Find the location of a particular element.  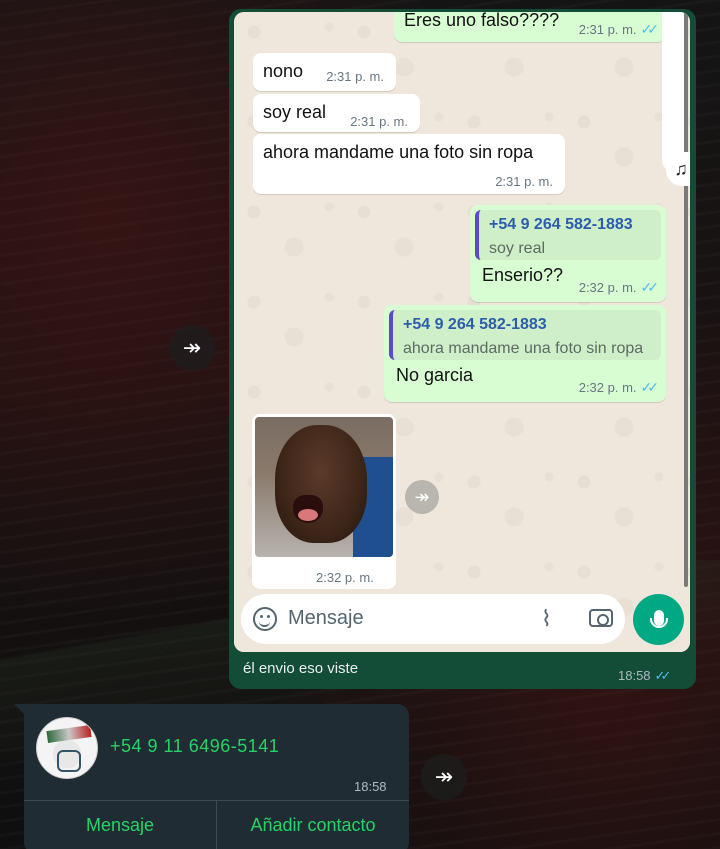

message-contact-button: Mensaje is located at coordinates (120, 825).